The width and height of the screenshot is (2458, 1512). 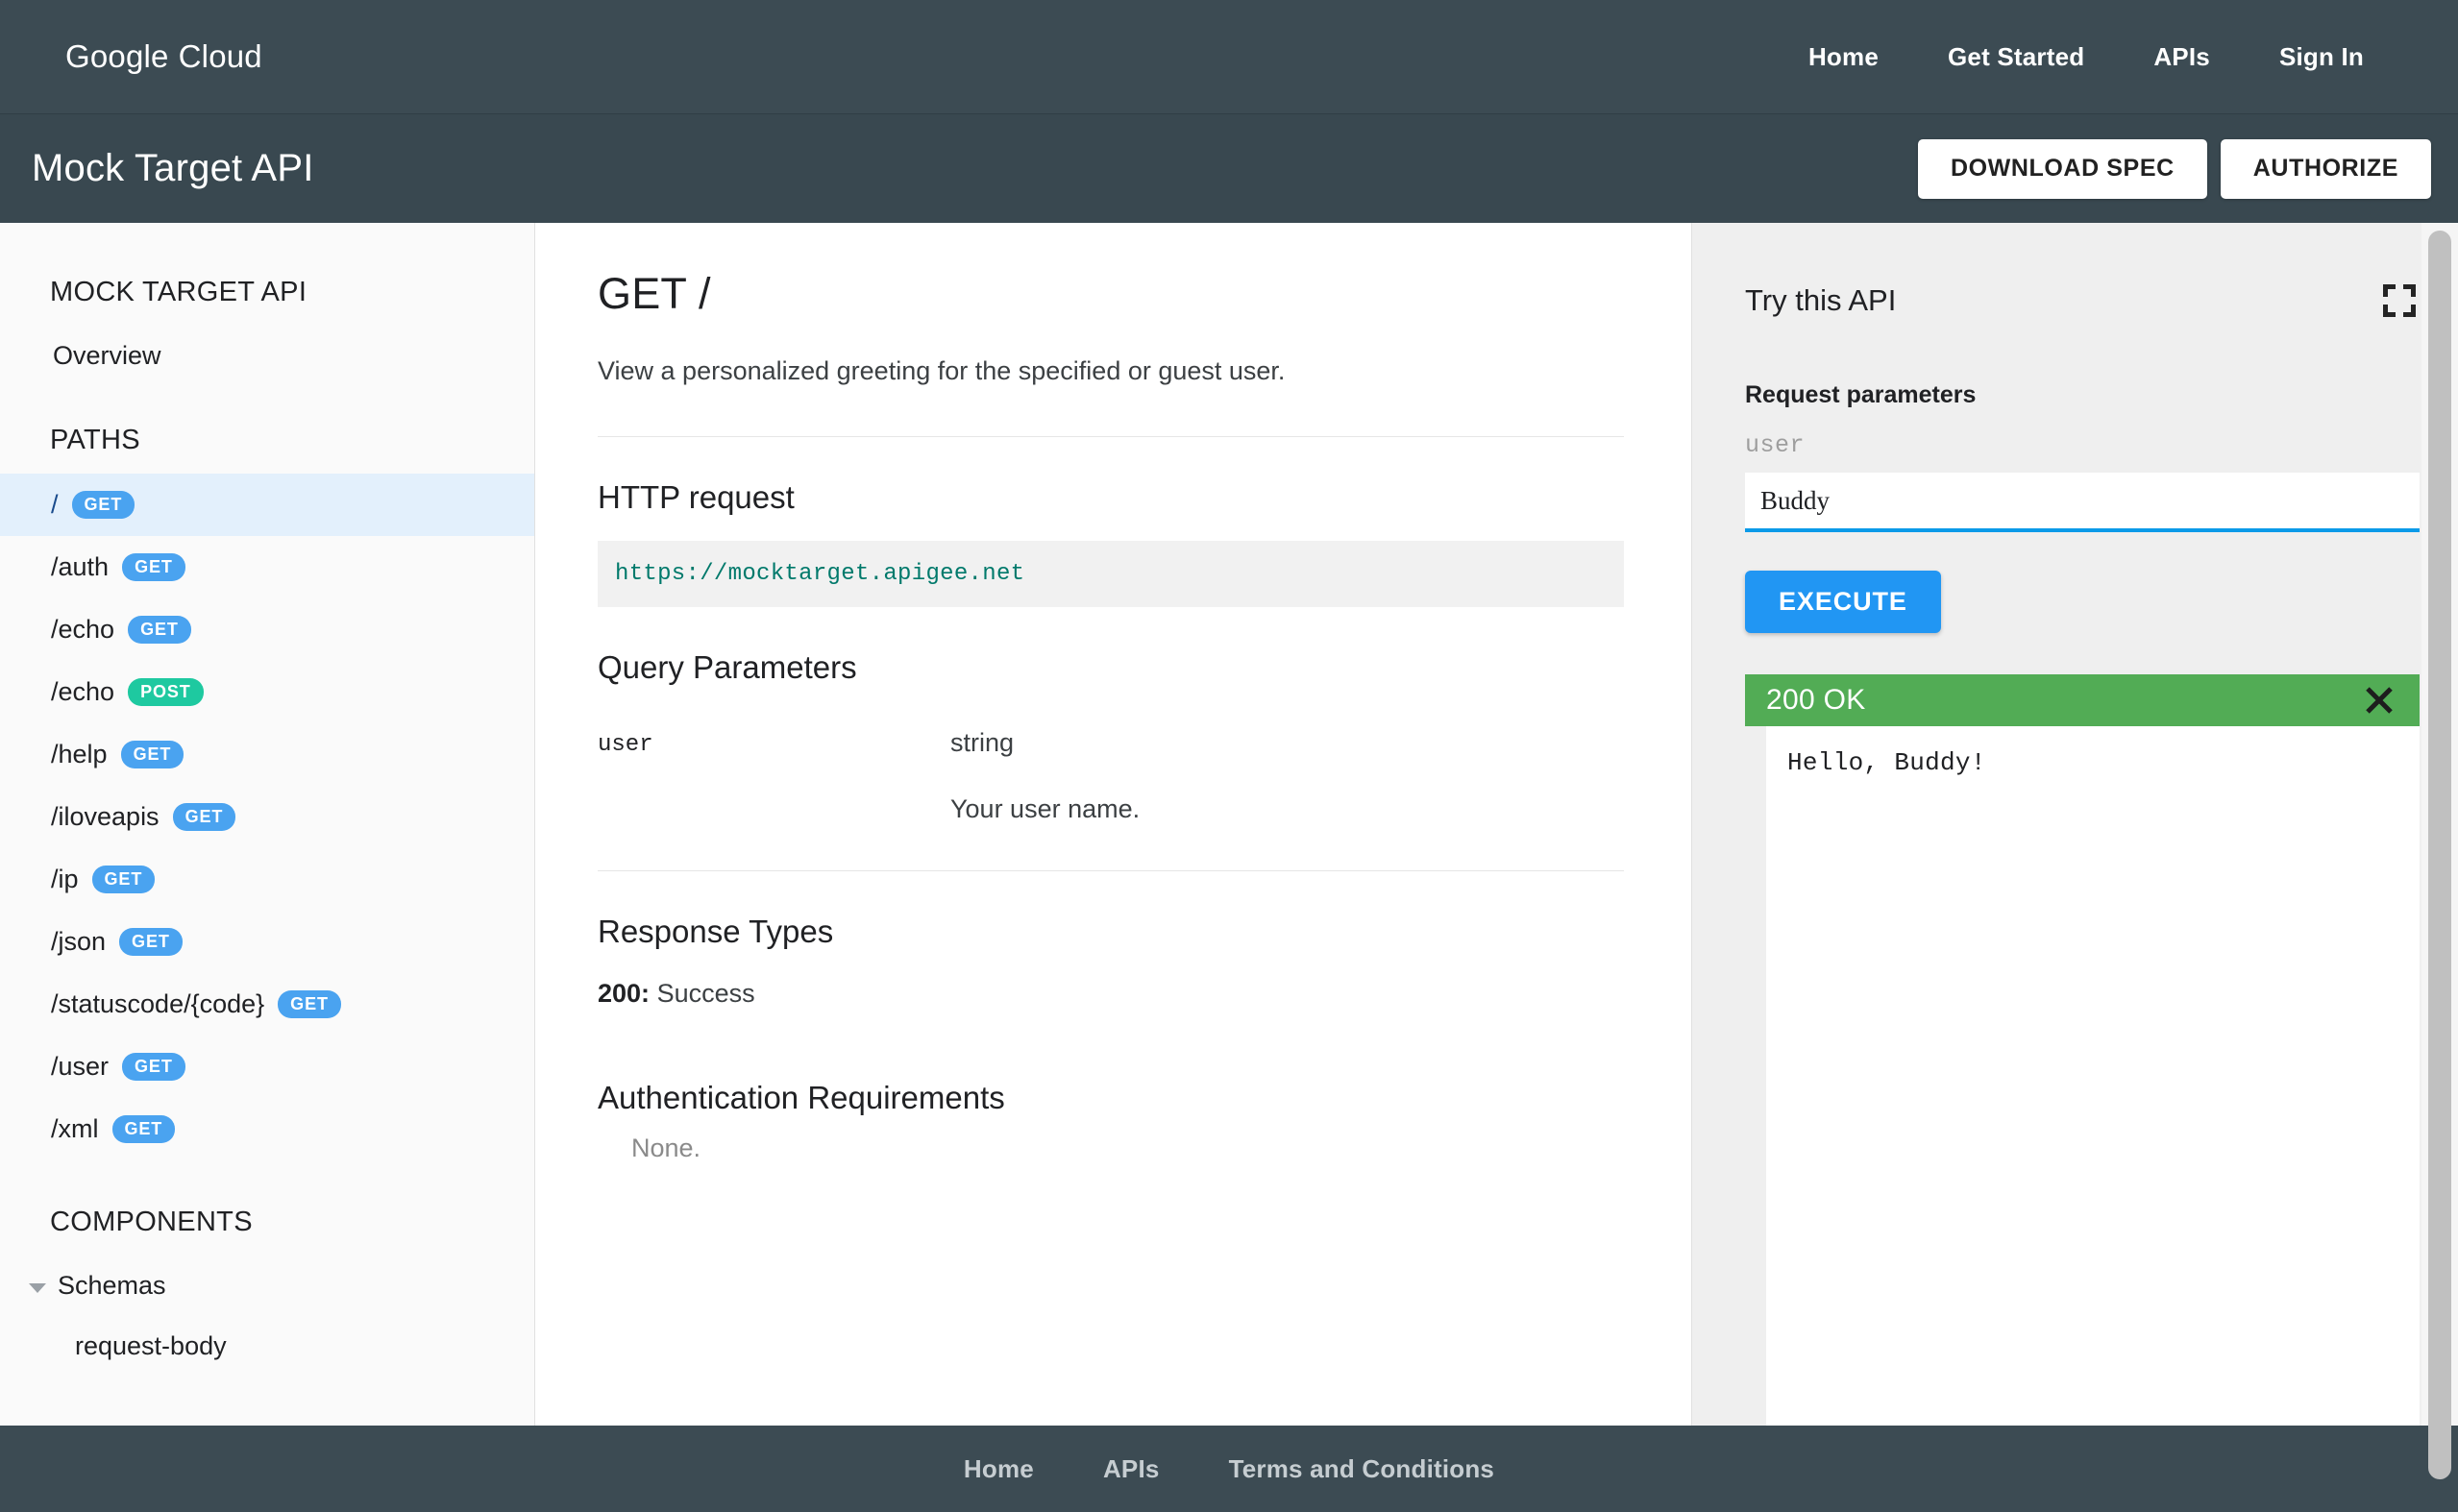 What do you see at coordinates (801, 1097) in the screenshot?
I see `authentication-heading: Authentication Requirements` at bounding box center [801, 1097].